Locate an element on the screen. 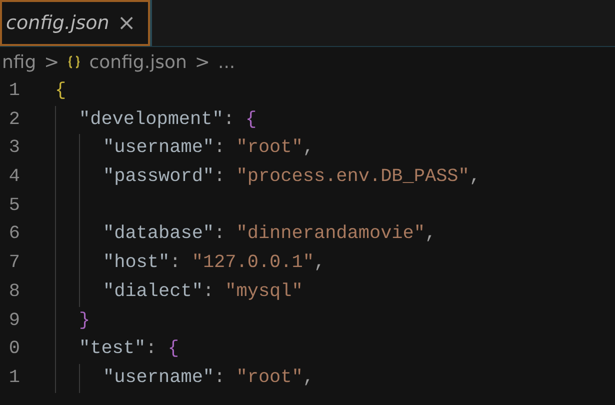 The width and height of the screenshot is (615, 405). line-number: 2 is located at coordinates (14, 120).